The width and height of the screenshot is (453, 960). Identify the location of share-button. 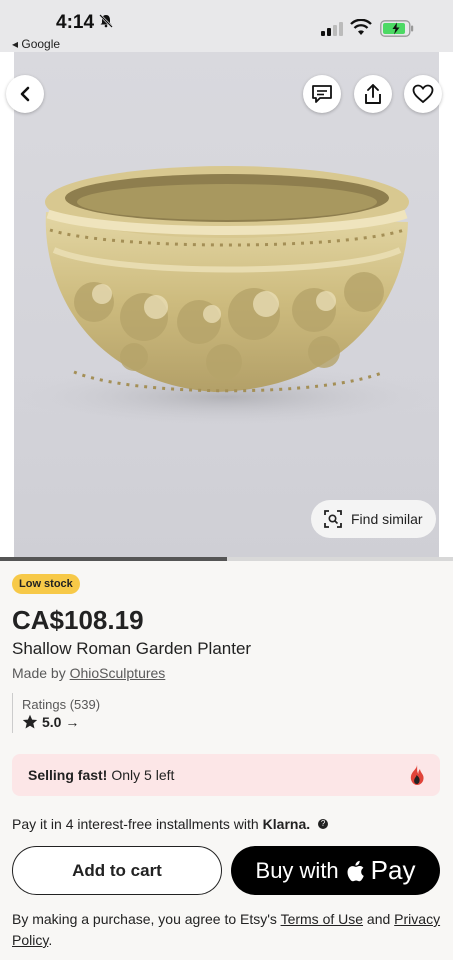
(373, 94).